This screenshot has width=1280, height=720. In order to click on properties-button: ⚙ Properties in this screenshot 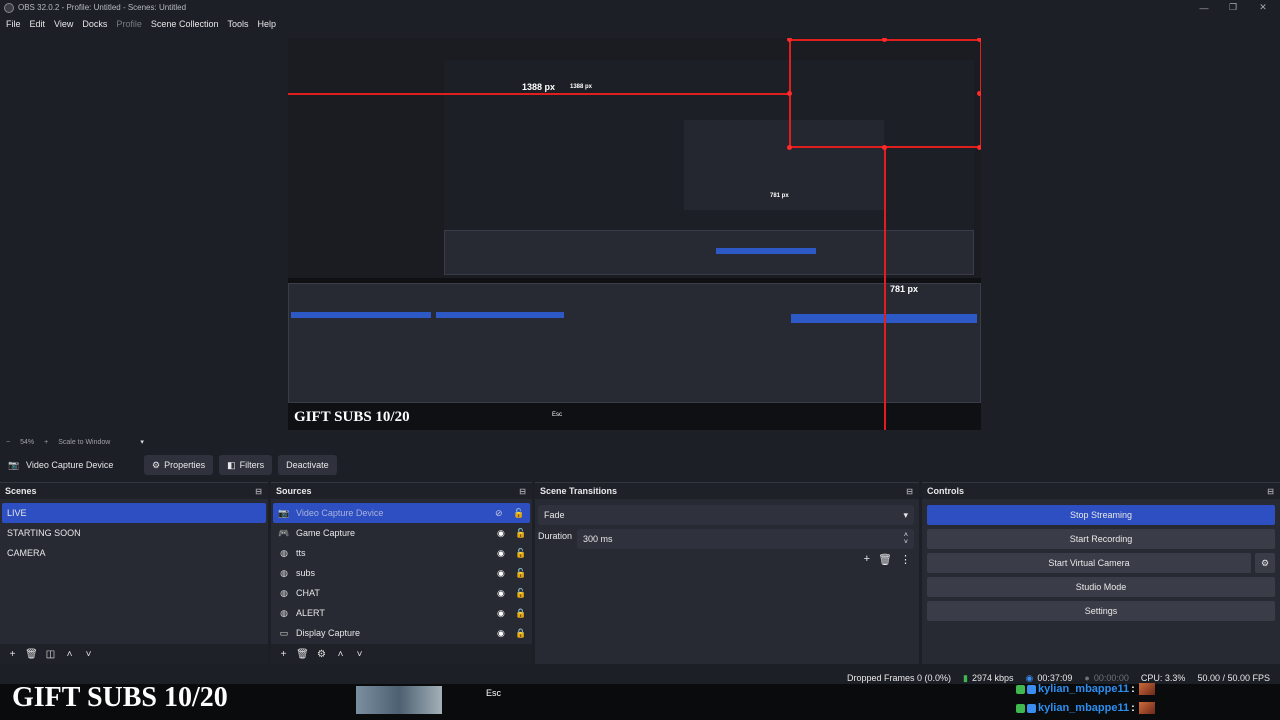, I will do `click(179, 465)`.